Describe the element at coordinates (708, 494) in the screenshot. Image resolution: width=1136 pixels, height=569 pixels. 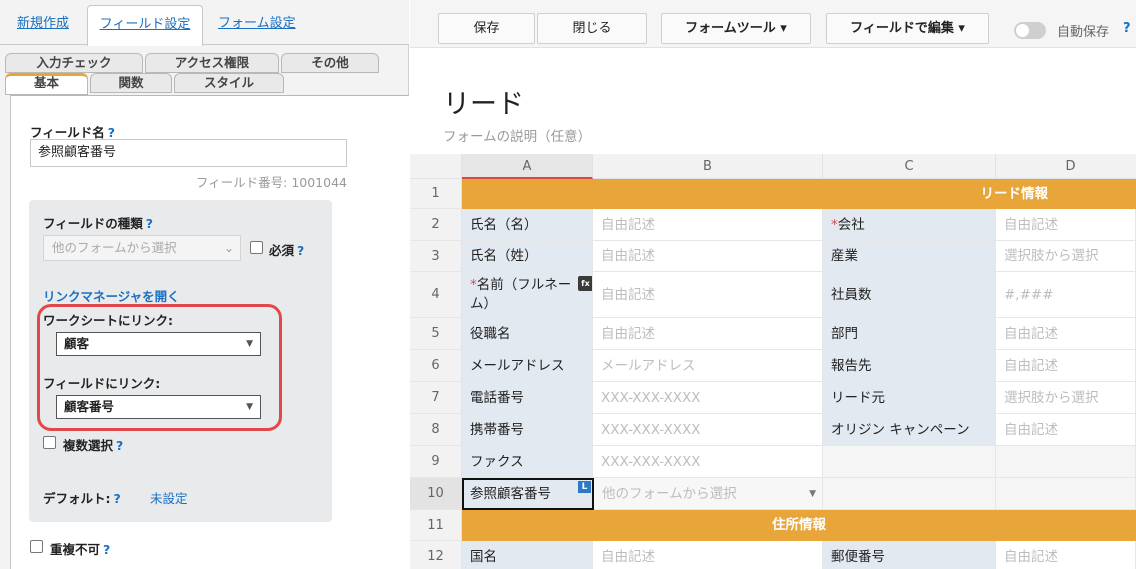
I see `lookup-select: 他のフォームから選択 ▼` at that location.